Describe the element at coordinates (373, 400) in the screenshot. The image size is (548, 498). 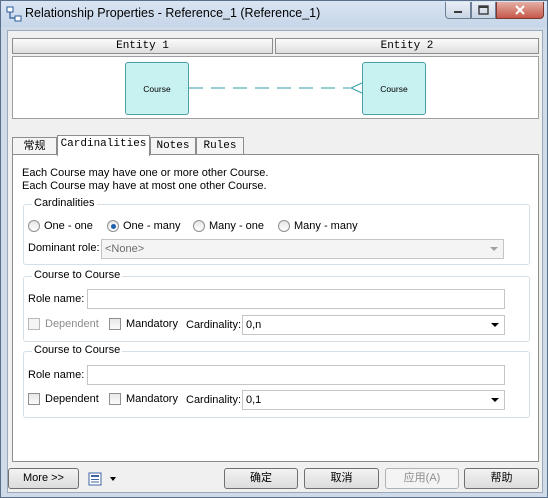
I see `role2-cardinality-select: 0,1` at that location.